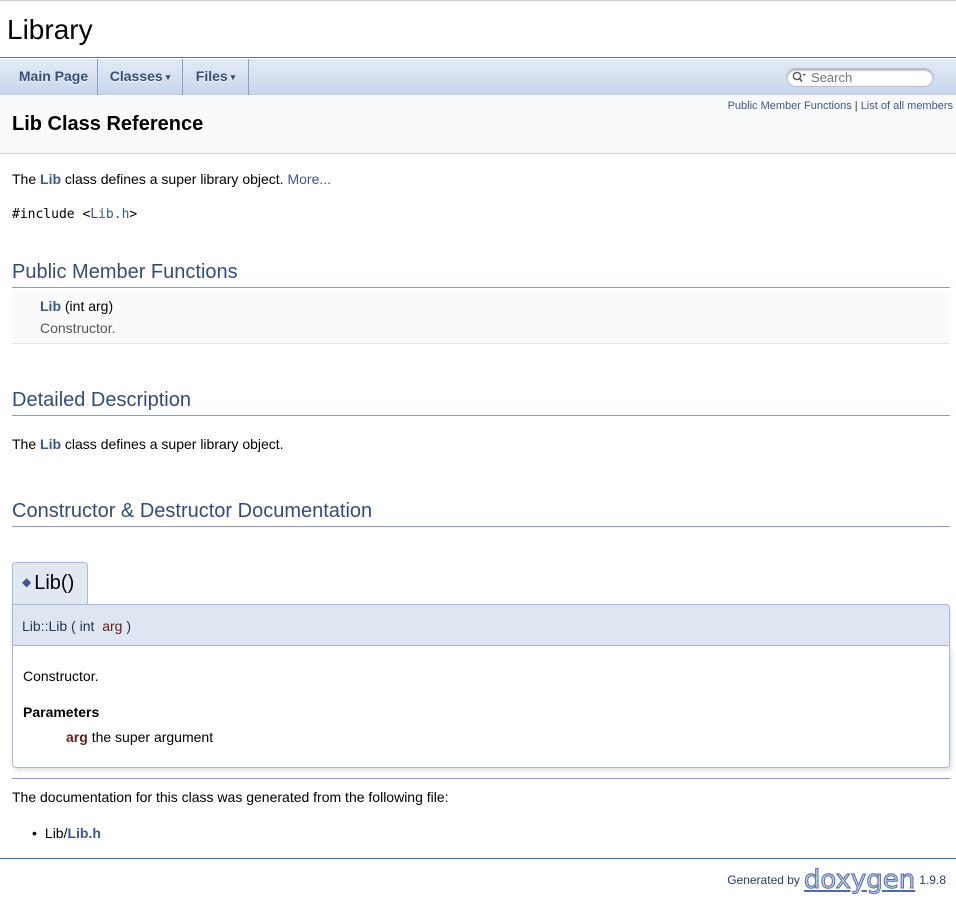 Image resolution: width=956 pixels, height=902 pixels. I want to click on title-area: Library, so click(478, 29).